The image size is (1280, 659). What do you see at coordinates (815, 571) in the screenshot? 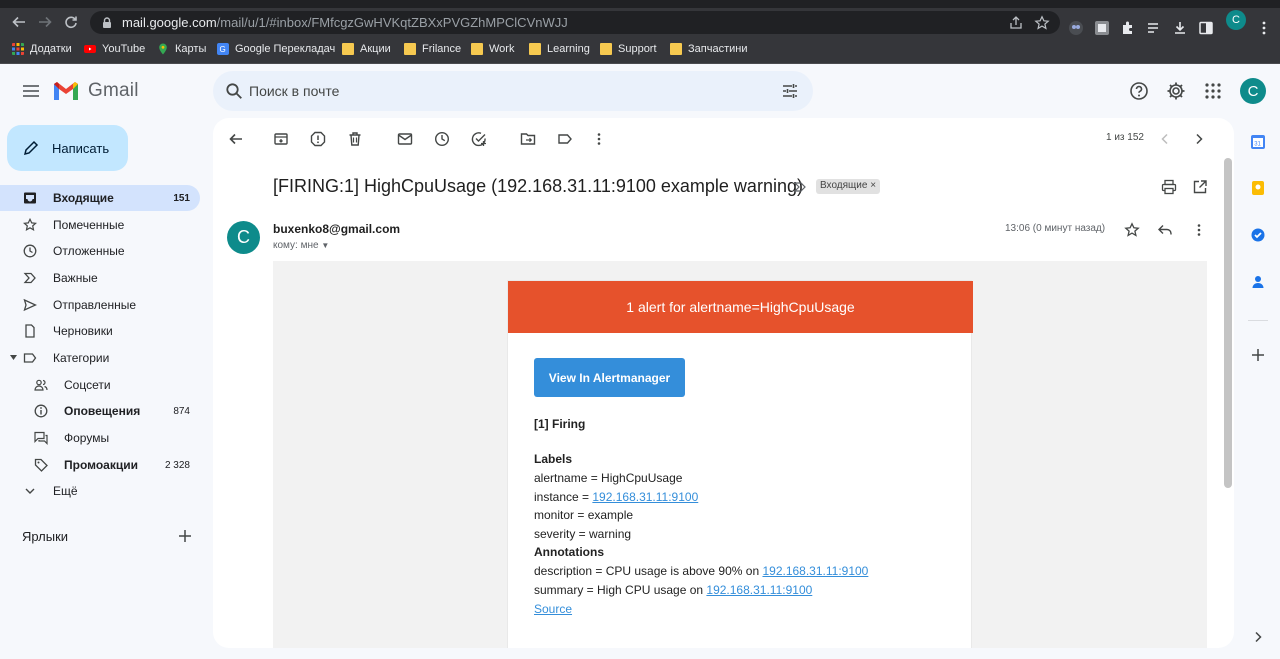
I see `description-link: 192.168.31.11:9100` at bounding box center [815, 571].